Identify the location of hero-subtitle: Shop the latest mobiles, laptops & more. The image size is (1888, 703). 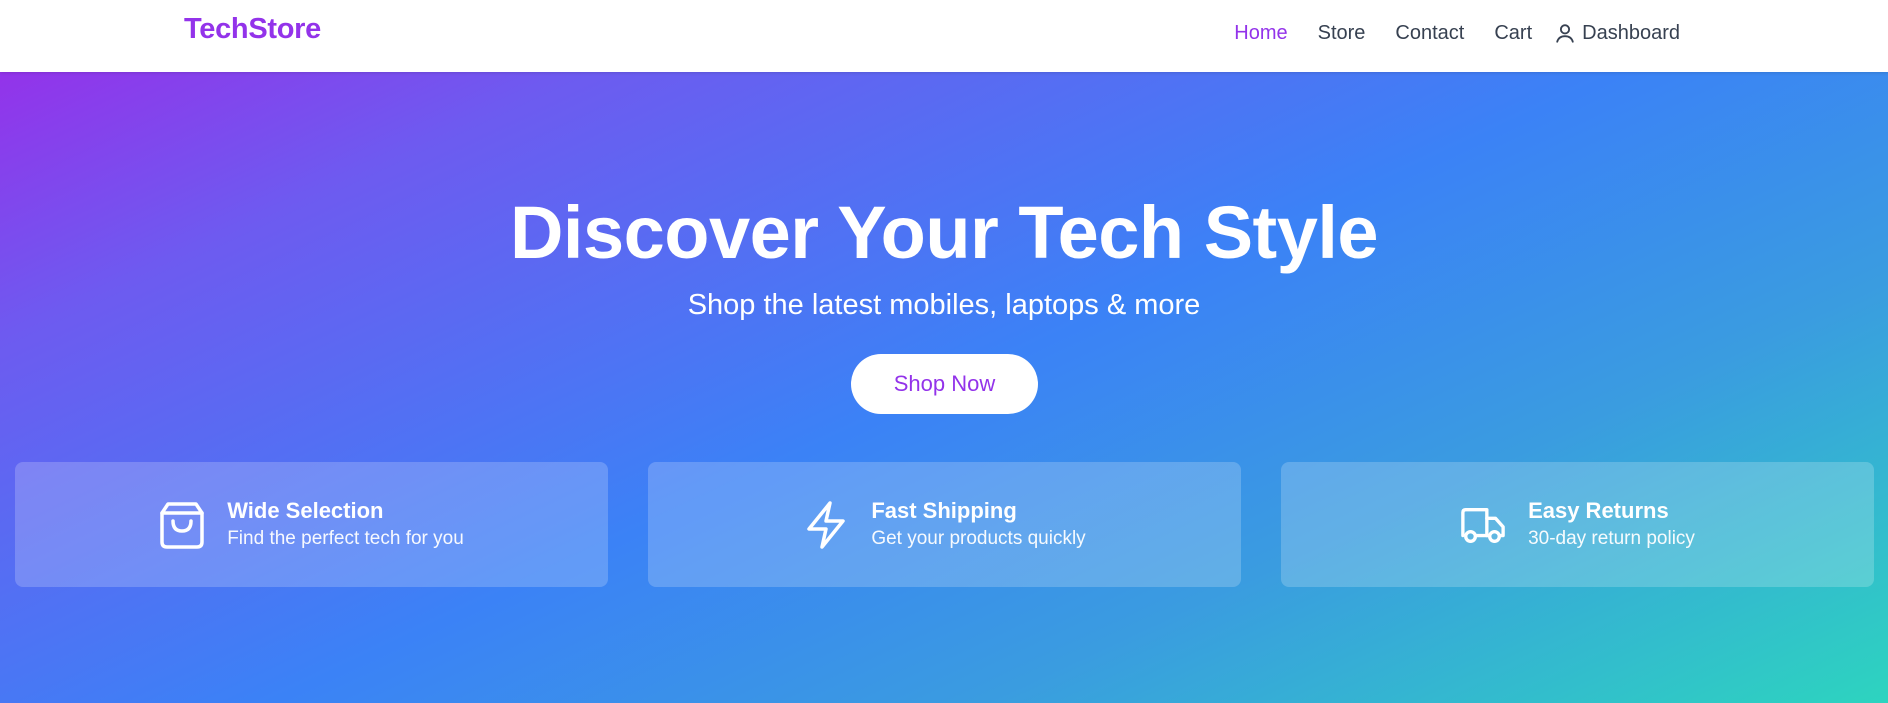
(944, 305).